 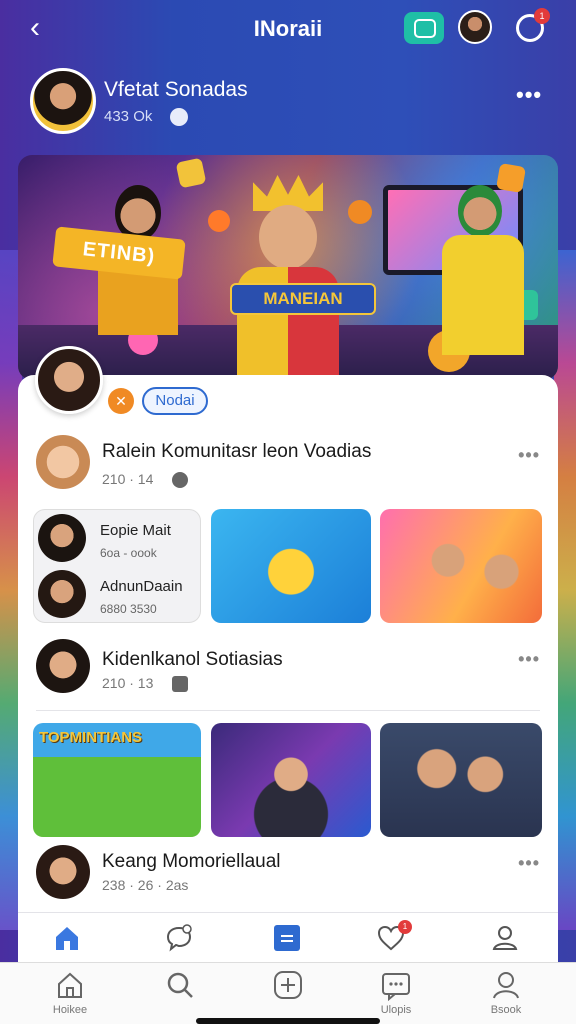 I want to click on divider, so click(x=288, y=710).